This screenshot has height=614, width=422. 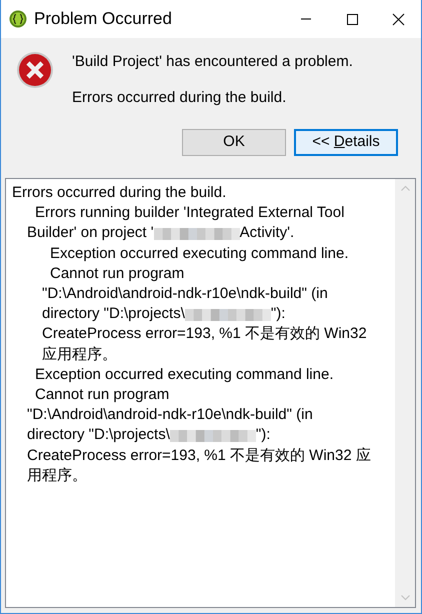 What do you see at coordinates (180, 98) in the screenshot?
I see `message-text: Errors occurred during the build.` at bounding box center [180, 98].